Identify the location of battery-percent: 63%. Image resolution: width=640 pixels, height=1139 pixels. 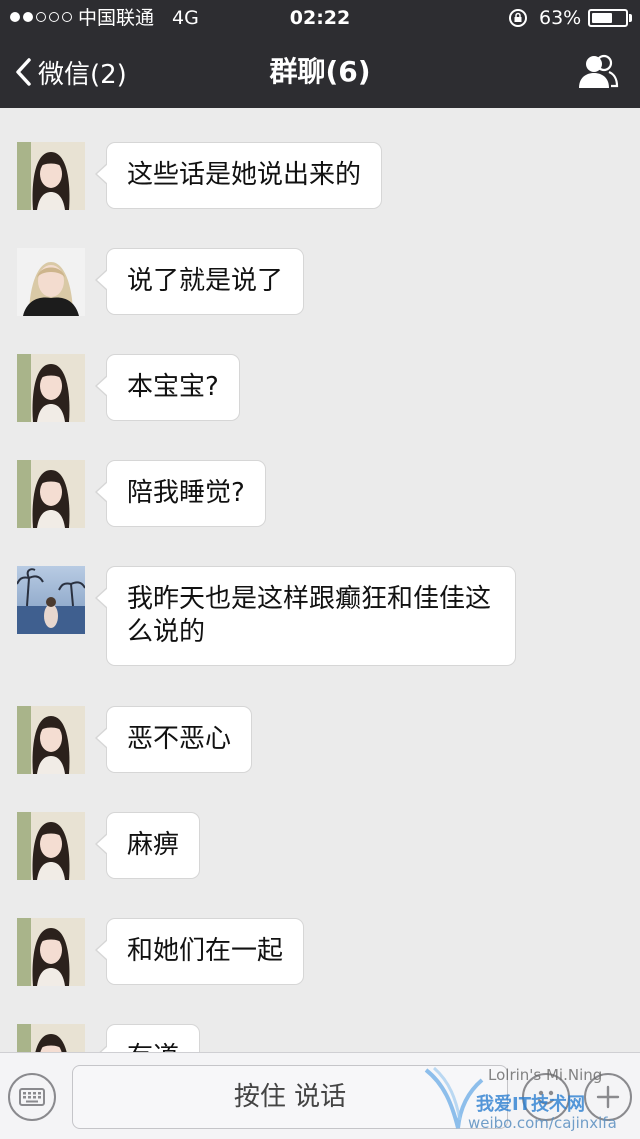
(560, 18).